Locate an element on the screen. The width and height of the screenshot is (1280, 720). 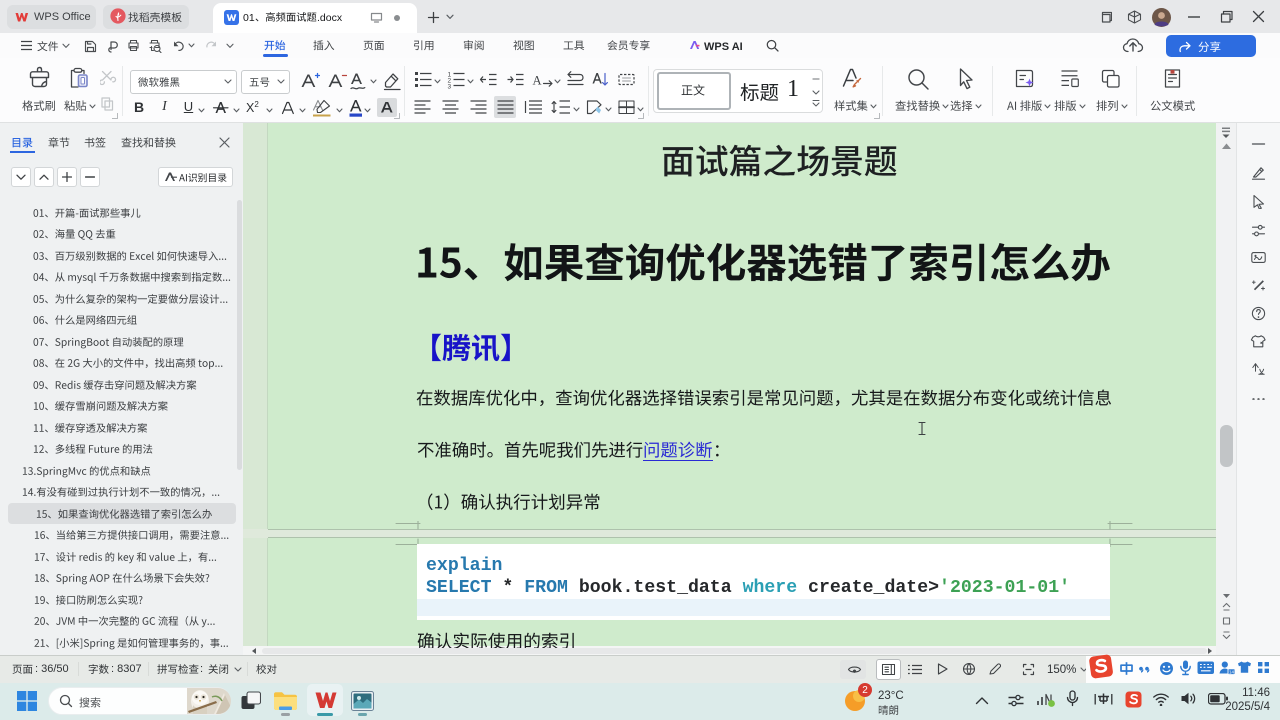
svg-text: 14 is located at coordinates (1231, 672).